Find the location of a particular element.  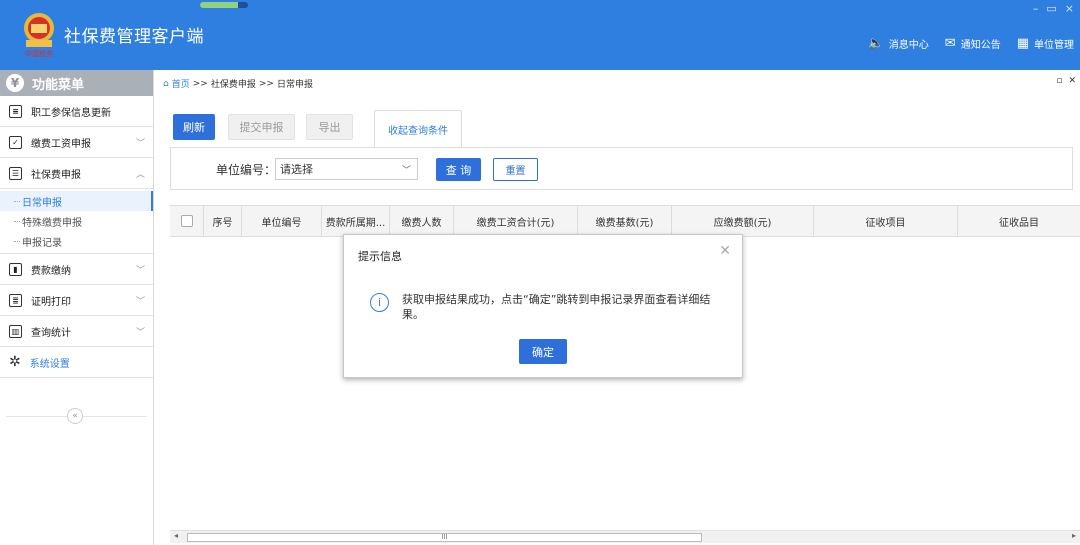

unit-number-select: 请选择 ﹀ is located at coordinates (346, 169).